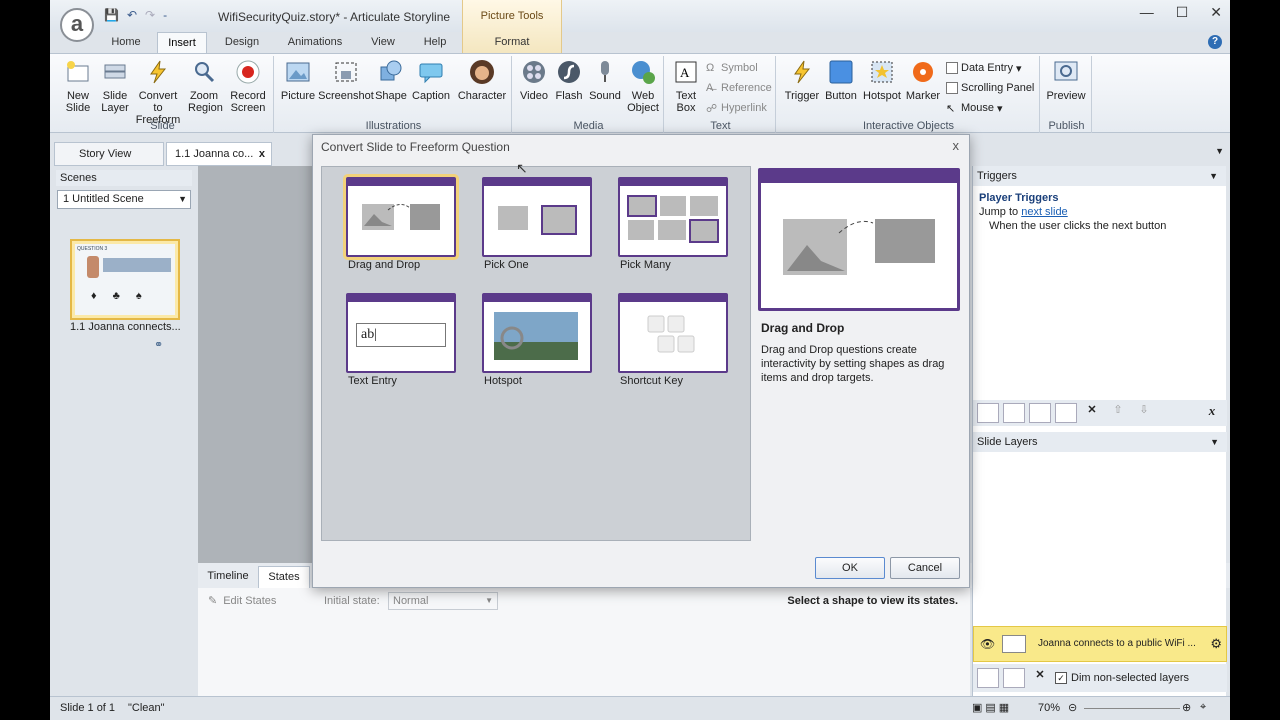  Describe the element at coordinates (859, 247) in the screenshot. I see `drag-drop-preview-icon` at that location.